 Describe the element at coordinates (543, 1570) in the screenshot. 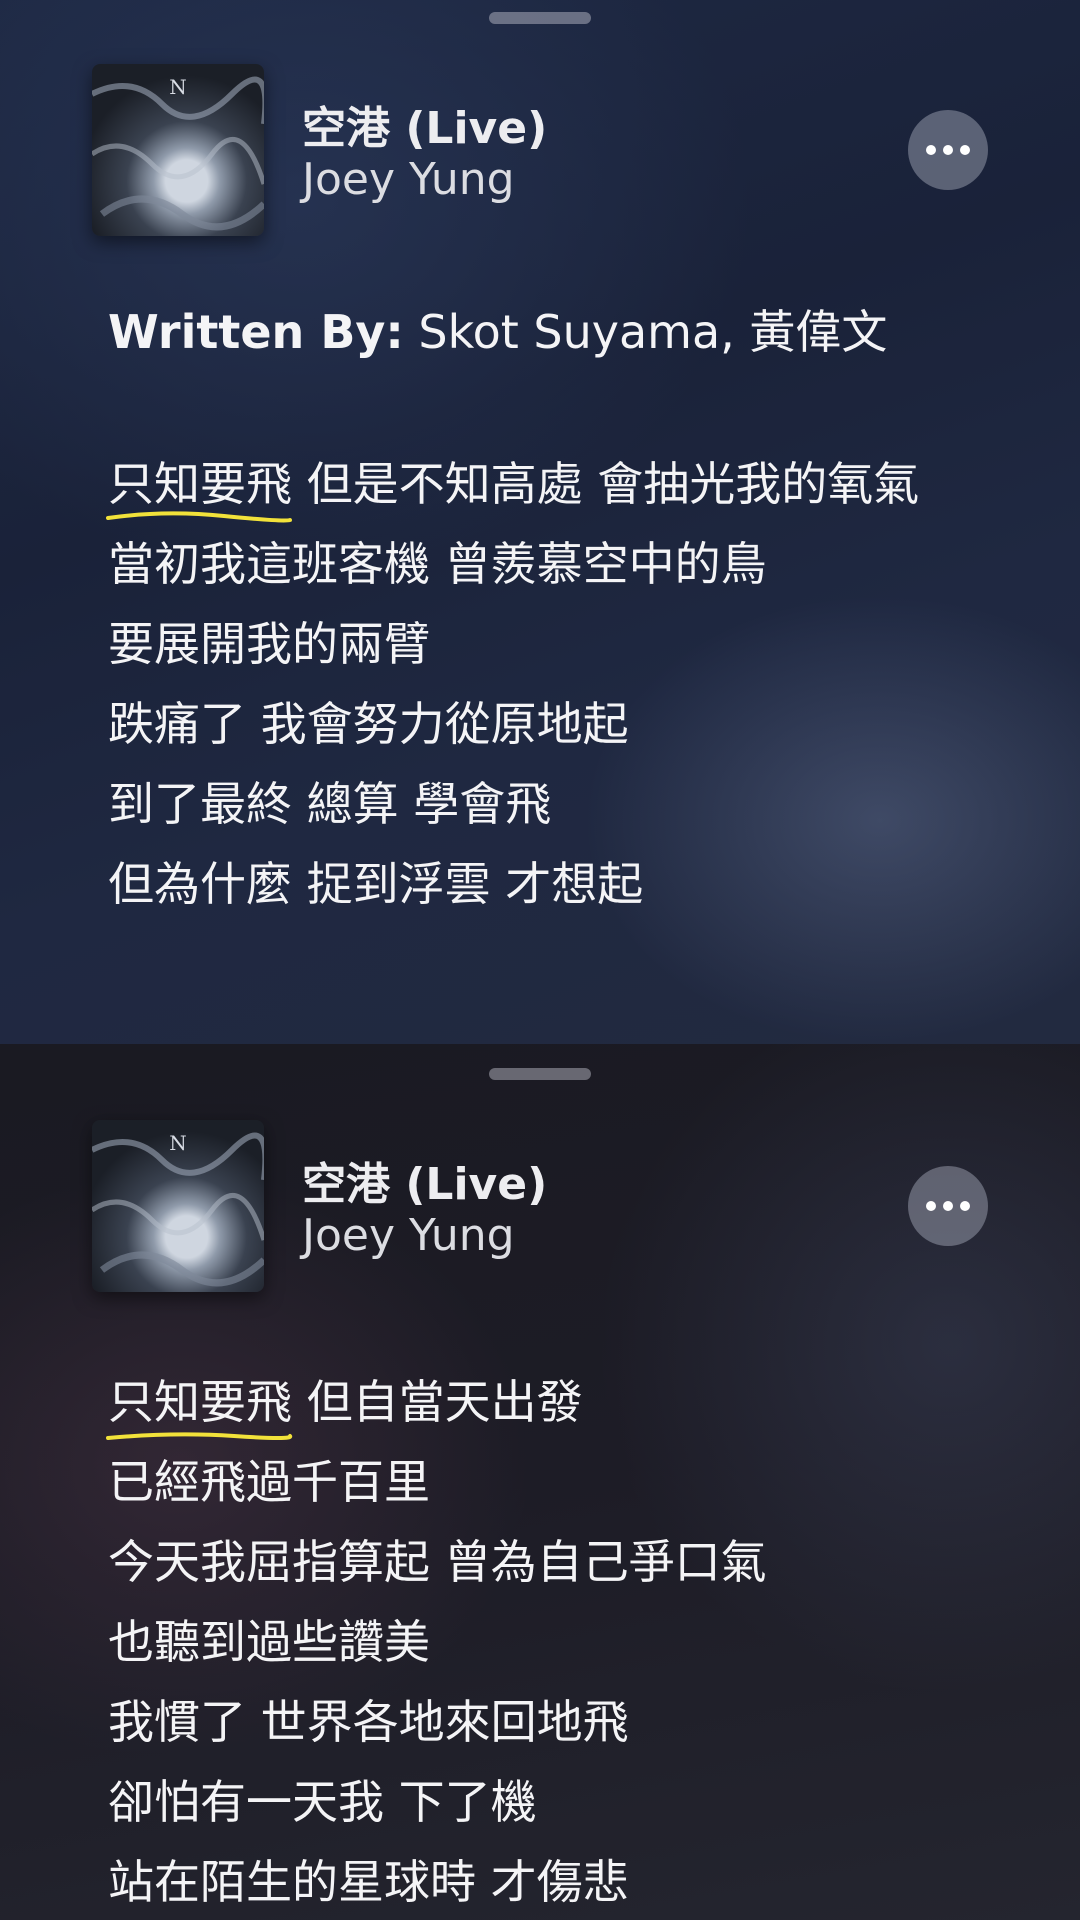

I see `lyric-line: 今天我屈指算起 曾為自己爭口氣` at that location.